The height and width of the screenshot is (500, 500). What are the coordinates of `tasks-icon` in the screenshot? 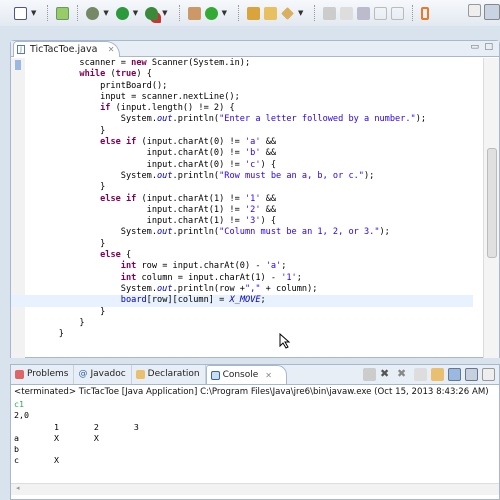 It's located at (364, 13).